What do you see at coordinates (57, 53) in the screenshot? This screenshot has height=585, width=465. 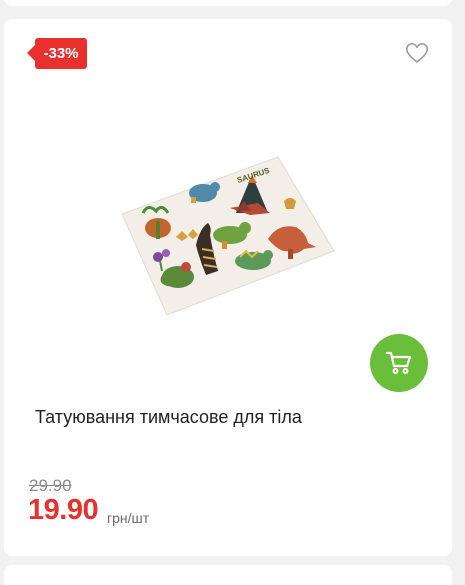 I see `discount-badge: -33%` at bounding box center [57, 53].